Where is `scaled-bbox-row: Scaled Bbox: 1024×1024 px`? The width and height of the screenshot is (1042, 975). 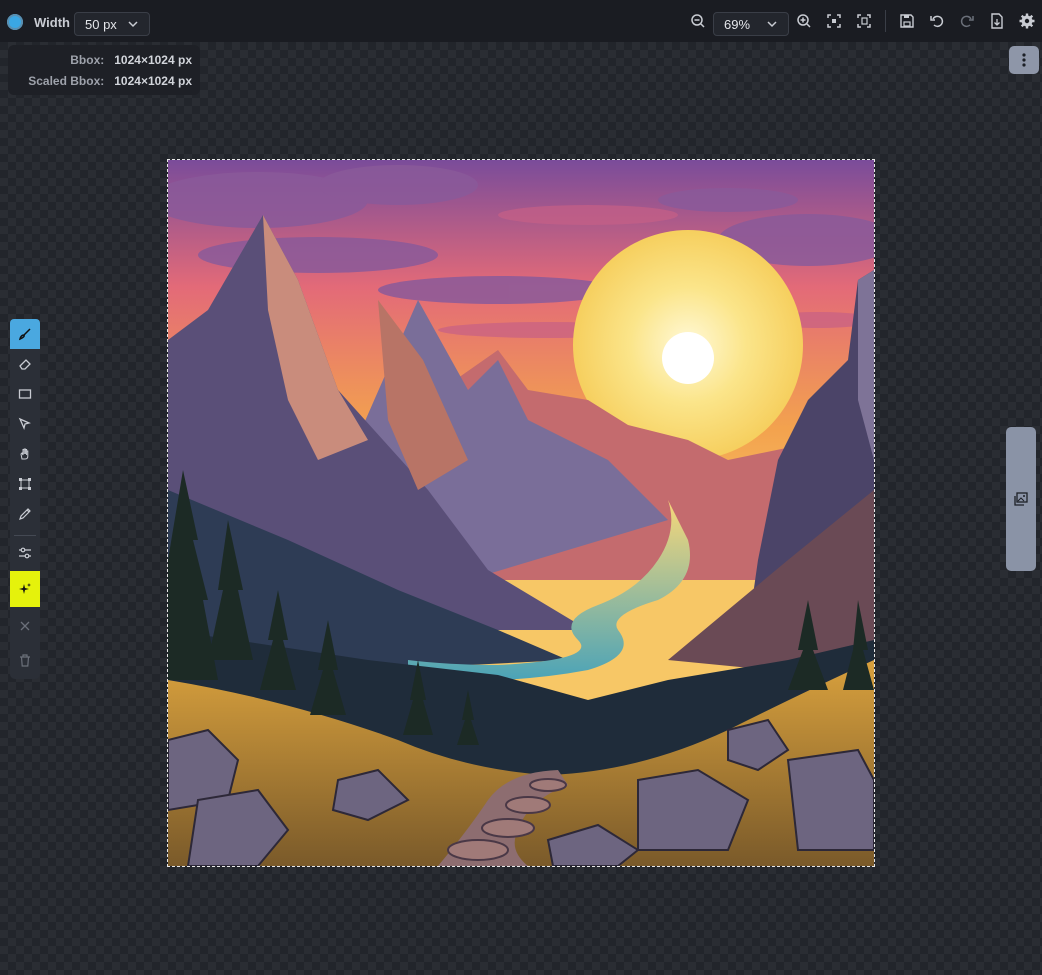
scaled-bbox-row: Scaled Bbox: 1024×1024 px is located at coordinates (110, 81).